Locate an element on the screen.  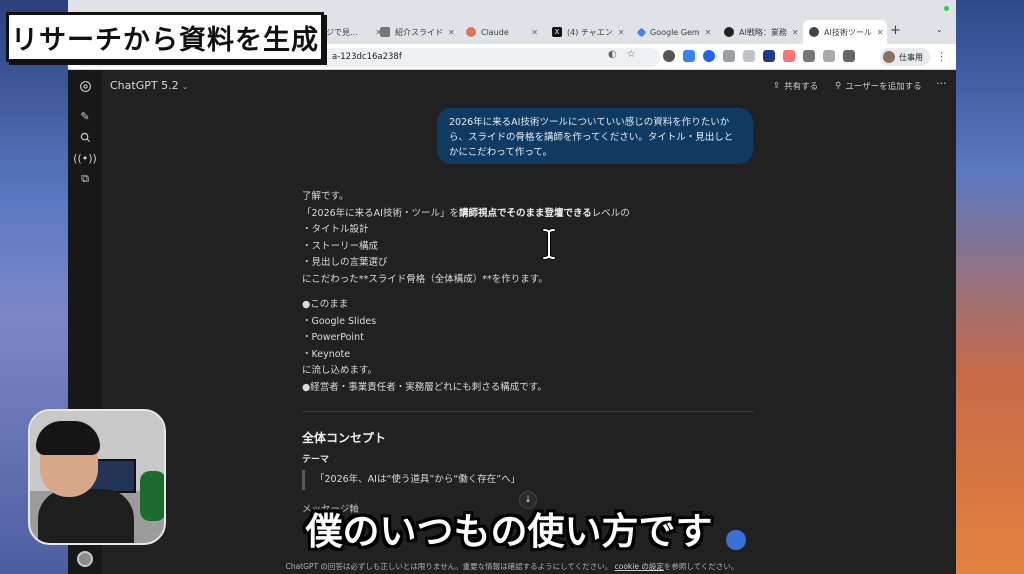
theme-heading: テーマ is located at coordinates (316, 460).